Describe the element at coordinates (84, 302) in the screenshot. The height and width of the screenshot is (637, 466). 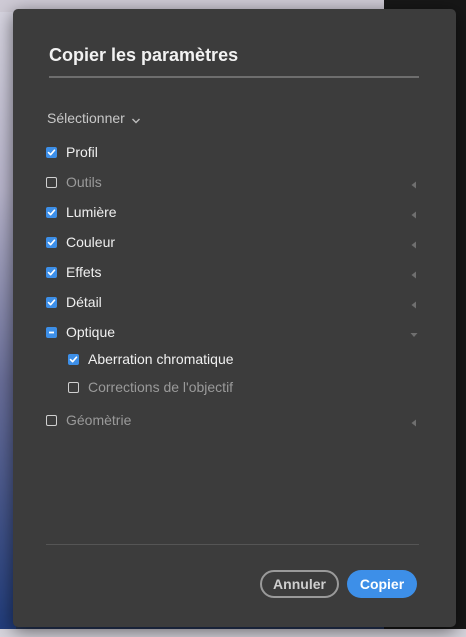
I see `option-label: Détail` at that location.